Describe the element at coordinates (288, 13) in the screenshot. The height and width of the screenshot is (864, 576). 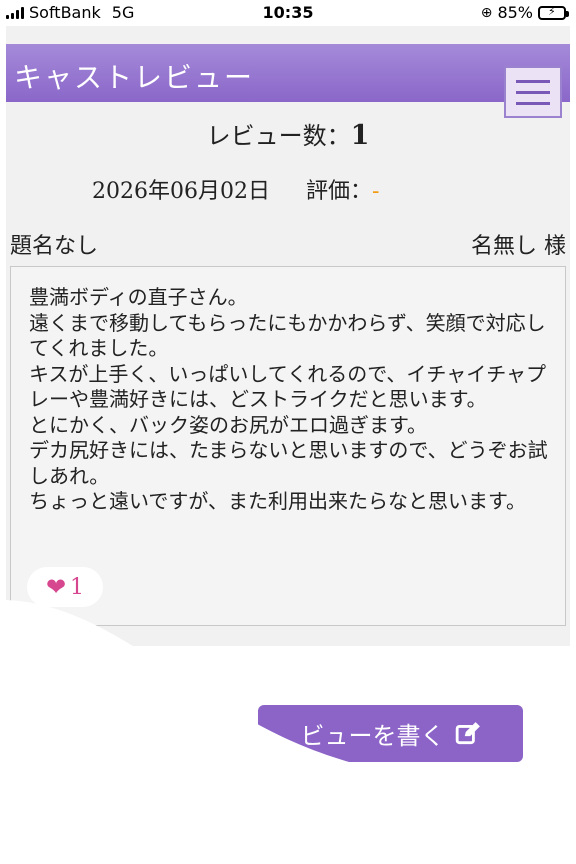
I see `status-bar: SoftBank 5G 10:35 ⊕ 85% ⚡` at that location.